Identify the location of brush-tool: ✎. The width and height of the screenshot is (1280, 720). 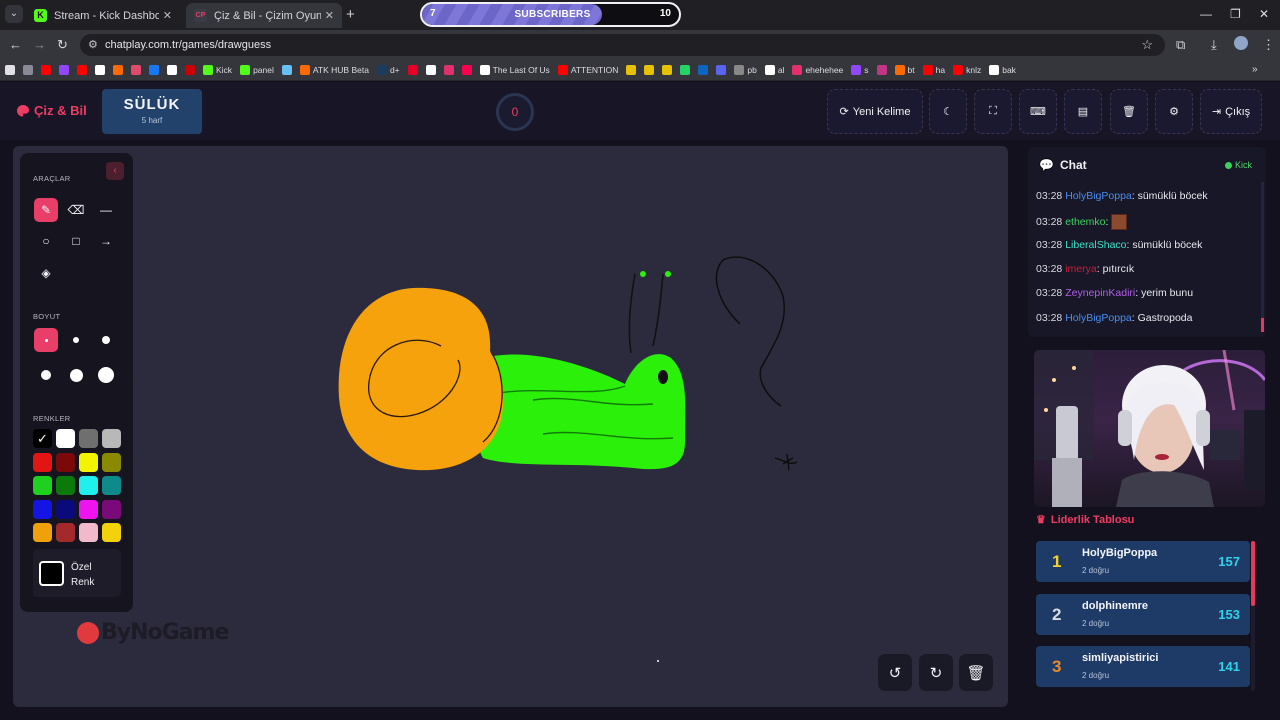
(46, 210).